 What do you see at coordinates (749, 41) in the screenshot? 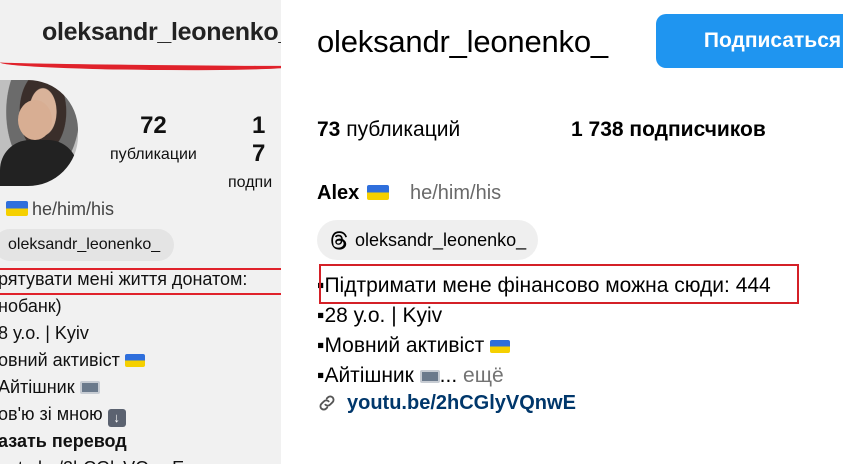
I see `follow-button: Подписаться` at bounding box center [749, 41].